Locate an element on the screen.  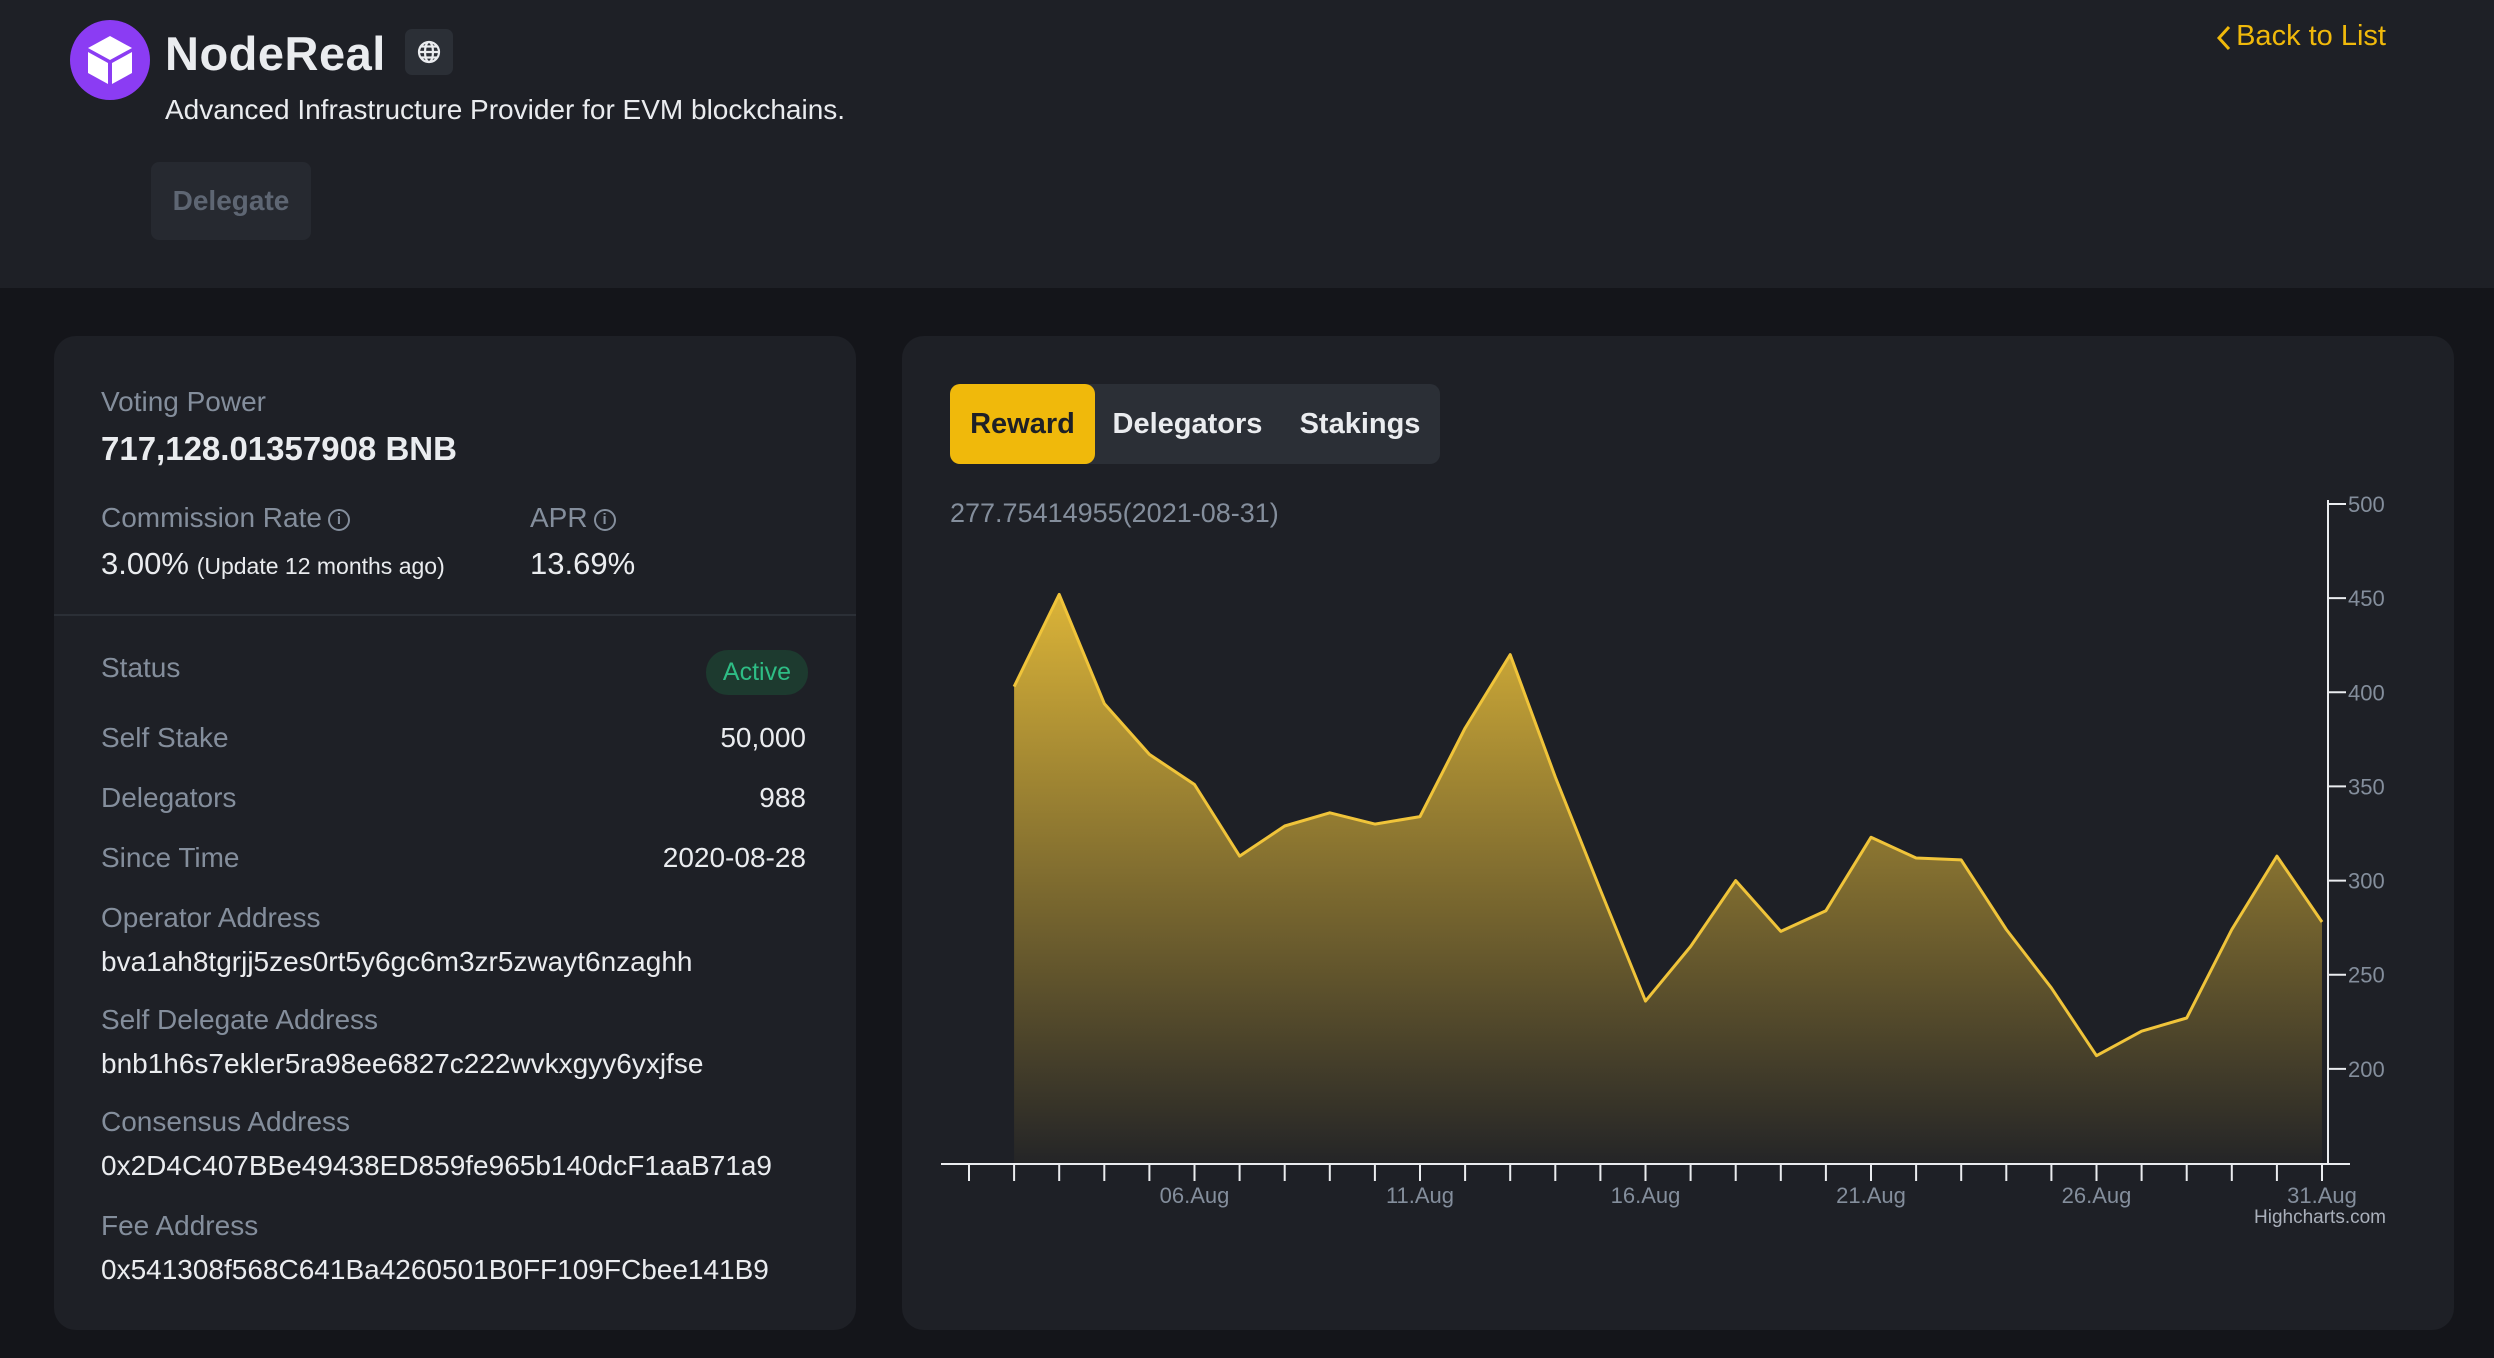
y-tick-label: 250 is located at coordinates (2366, 975).